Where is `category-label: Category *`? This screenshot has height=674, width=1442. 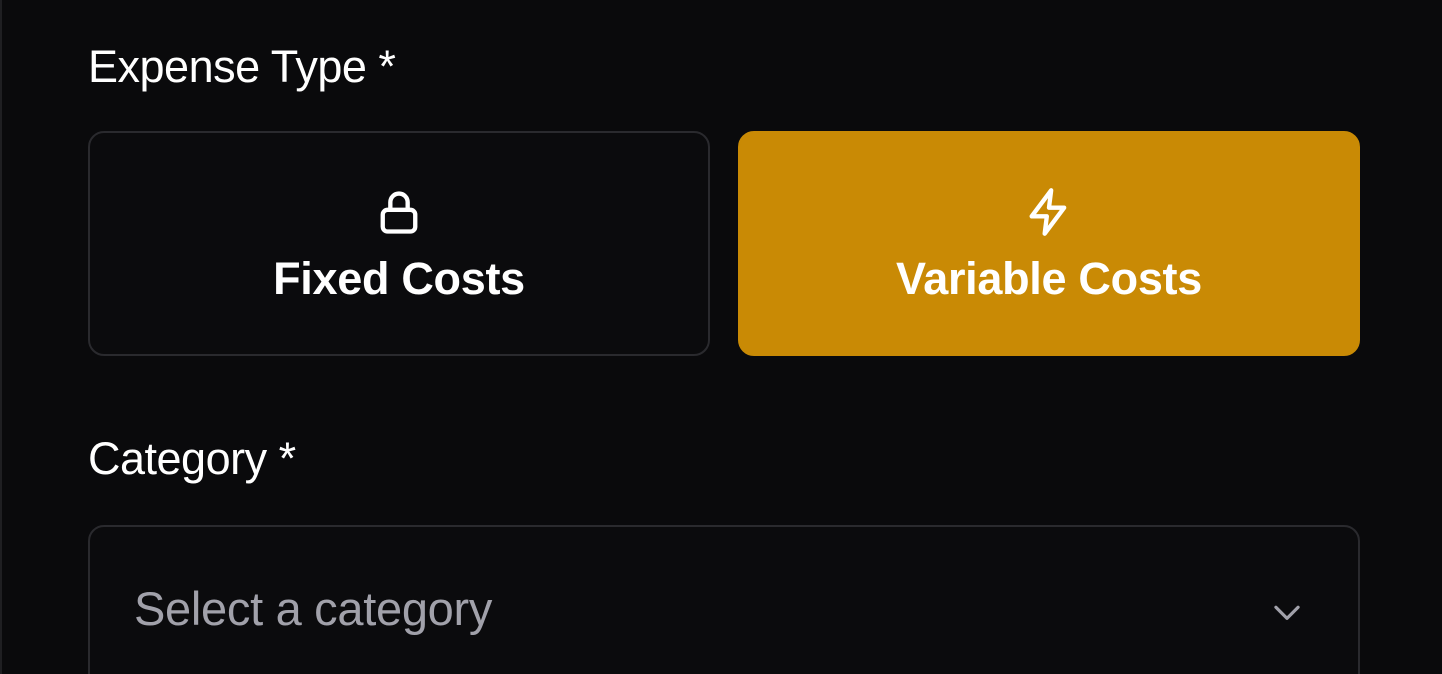 category-label: Category * is located at coordinates (192, 458).